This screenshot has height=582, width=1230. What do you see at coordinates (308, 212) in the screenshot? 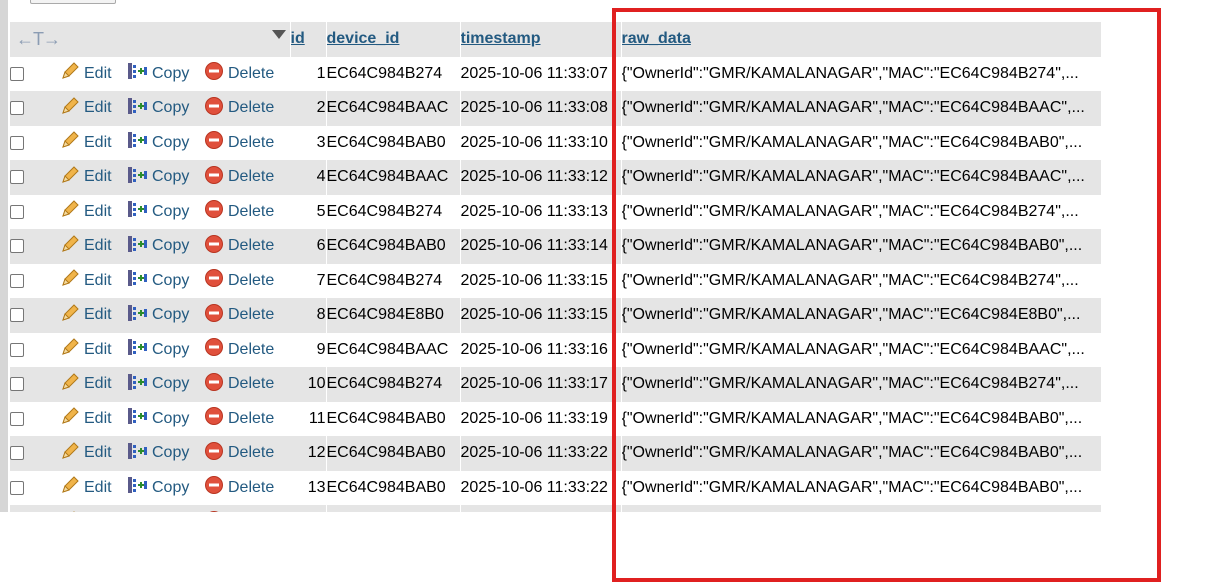
I see `cell-id: 5` at bounding box center [308, 212].